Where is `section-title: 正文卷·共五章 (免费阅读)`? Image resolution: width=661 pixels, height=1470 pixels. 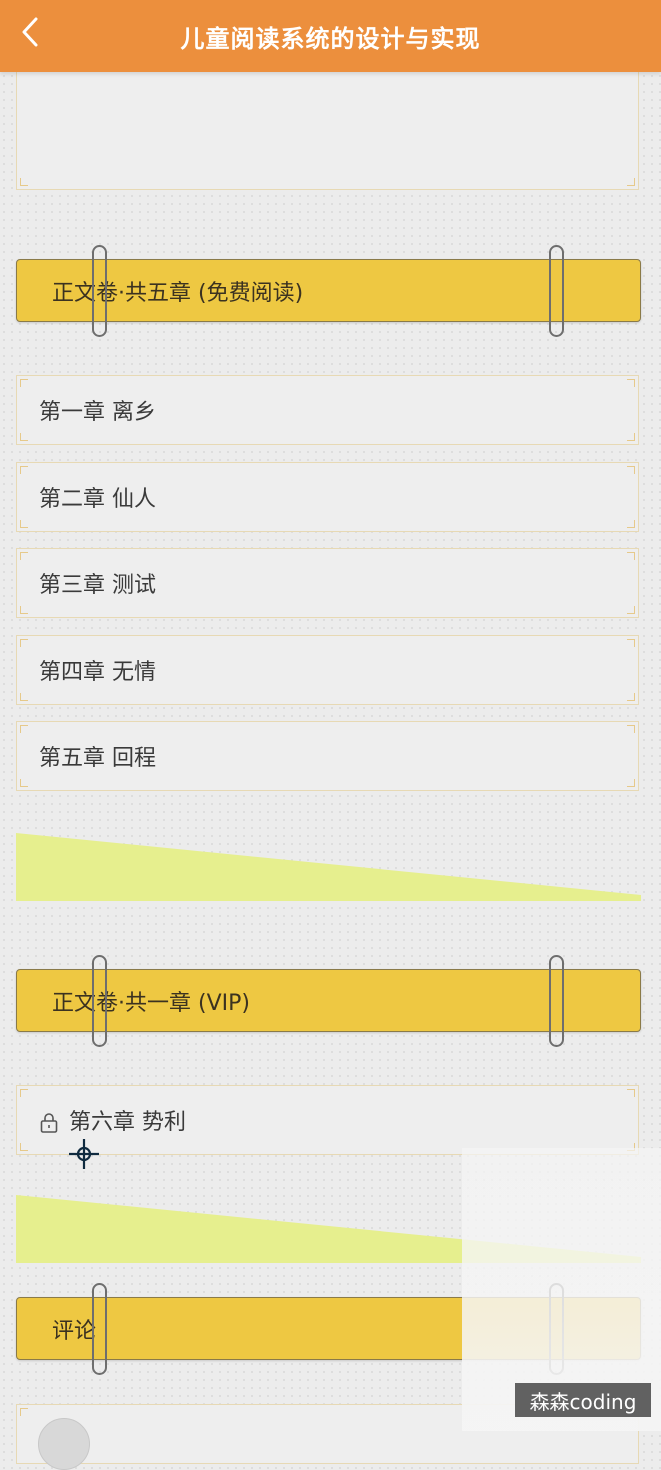
section-title: 正文卷·共五章 (免费阅读) is located at coordinates (178, 293).